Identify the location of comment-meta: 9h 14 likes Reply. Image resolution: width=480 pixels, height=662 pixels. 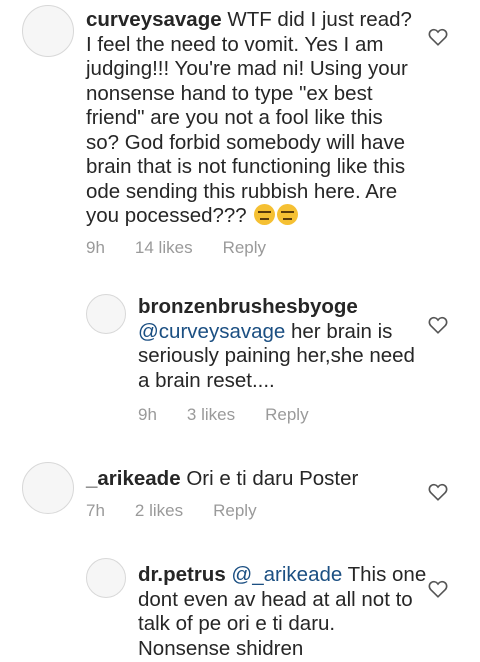
(188, 248).